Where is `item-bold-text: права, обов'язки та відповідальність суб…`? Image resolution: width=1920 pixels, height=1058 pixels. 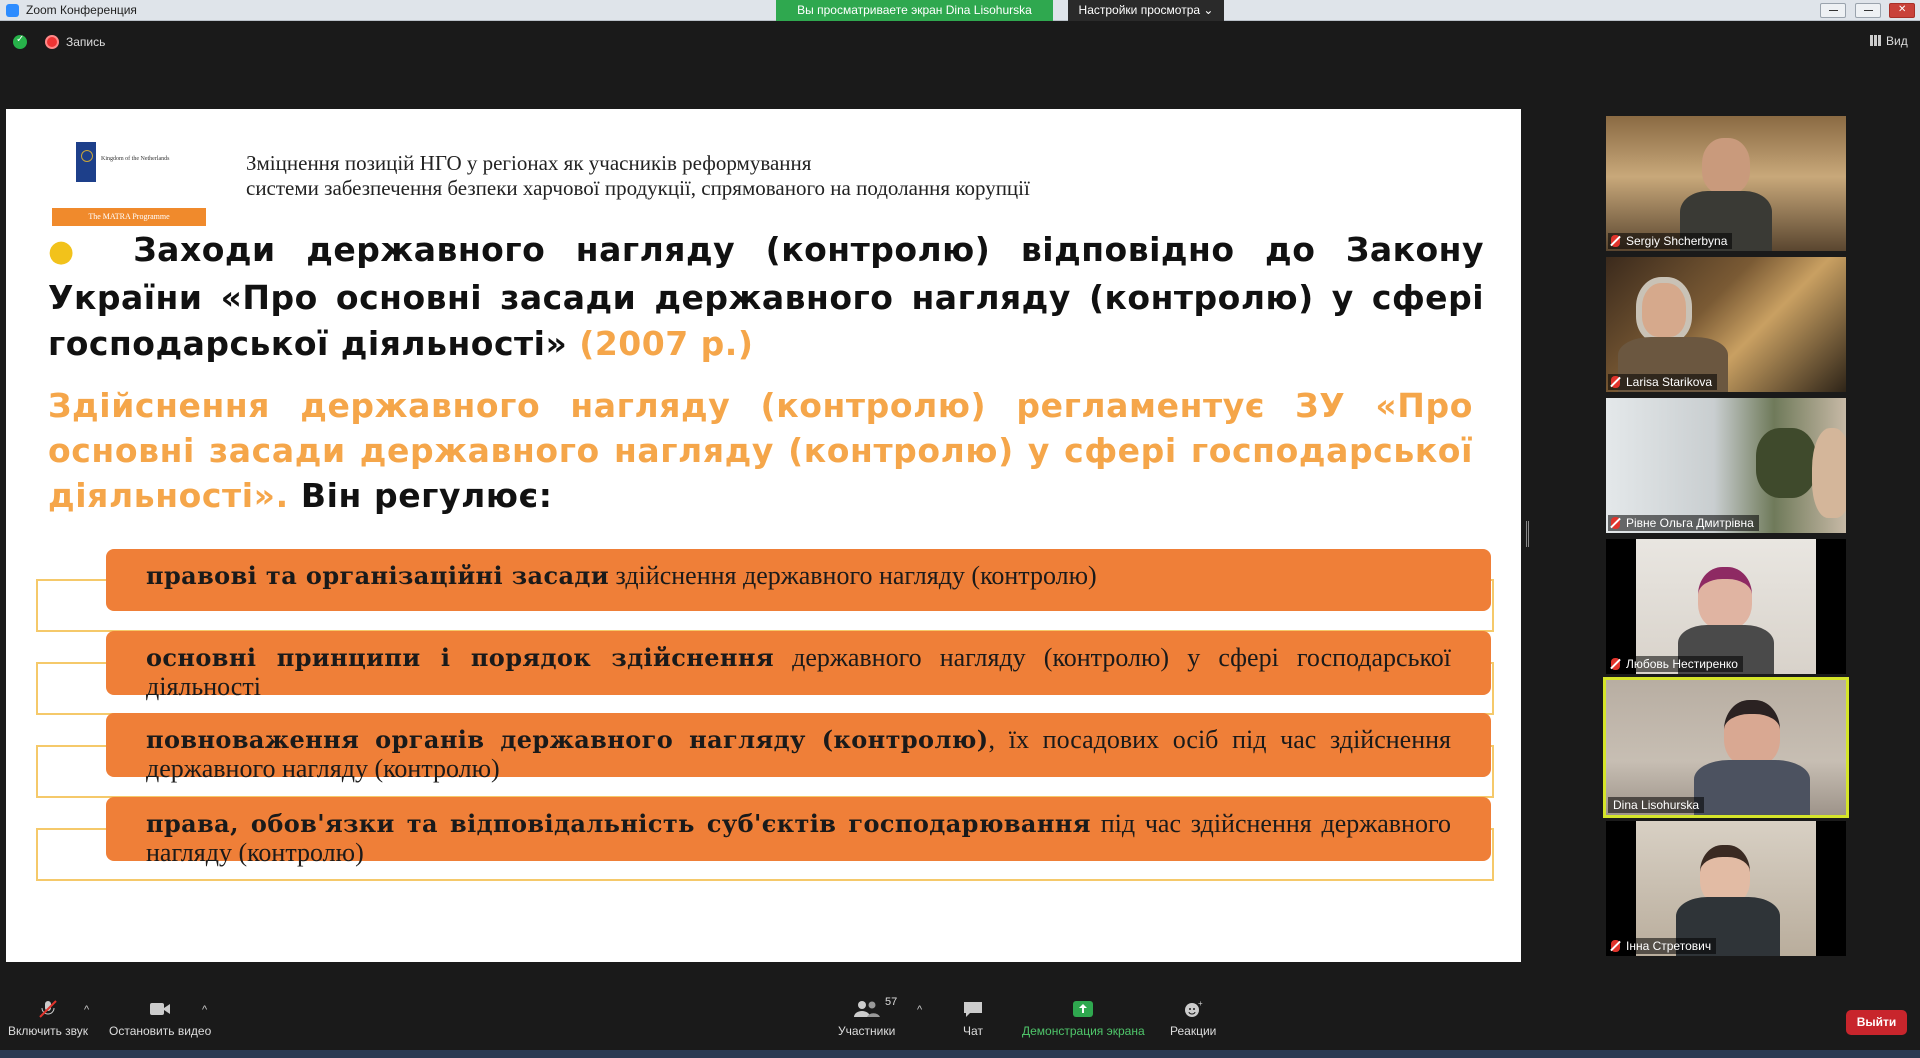 item-bold-text: права, обов'язки та відповідальність суб… is located at coordinates (618, 823).